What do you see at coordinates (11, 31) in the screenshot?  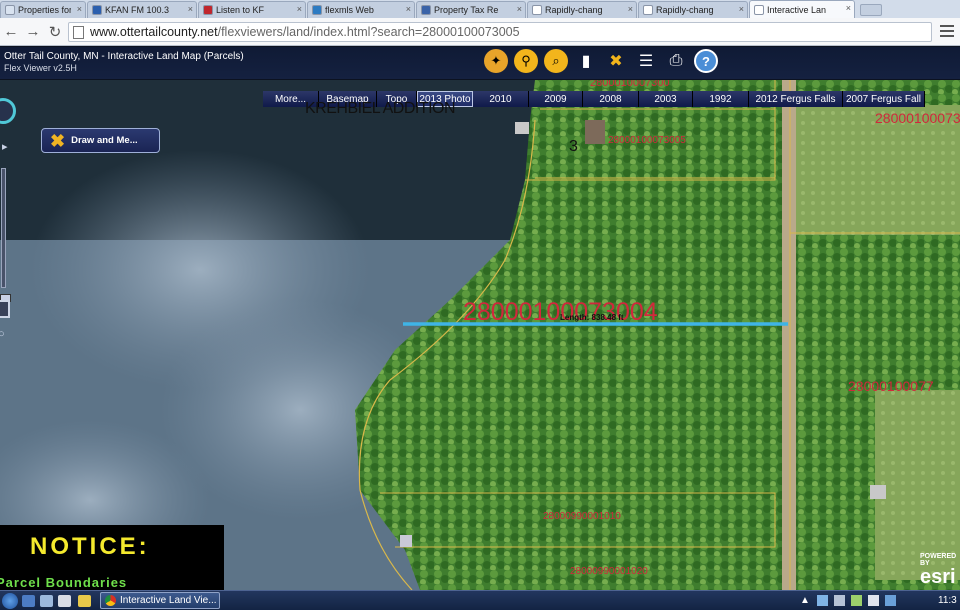 I see `back-icon: ←` at bounding box center [11, 31].